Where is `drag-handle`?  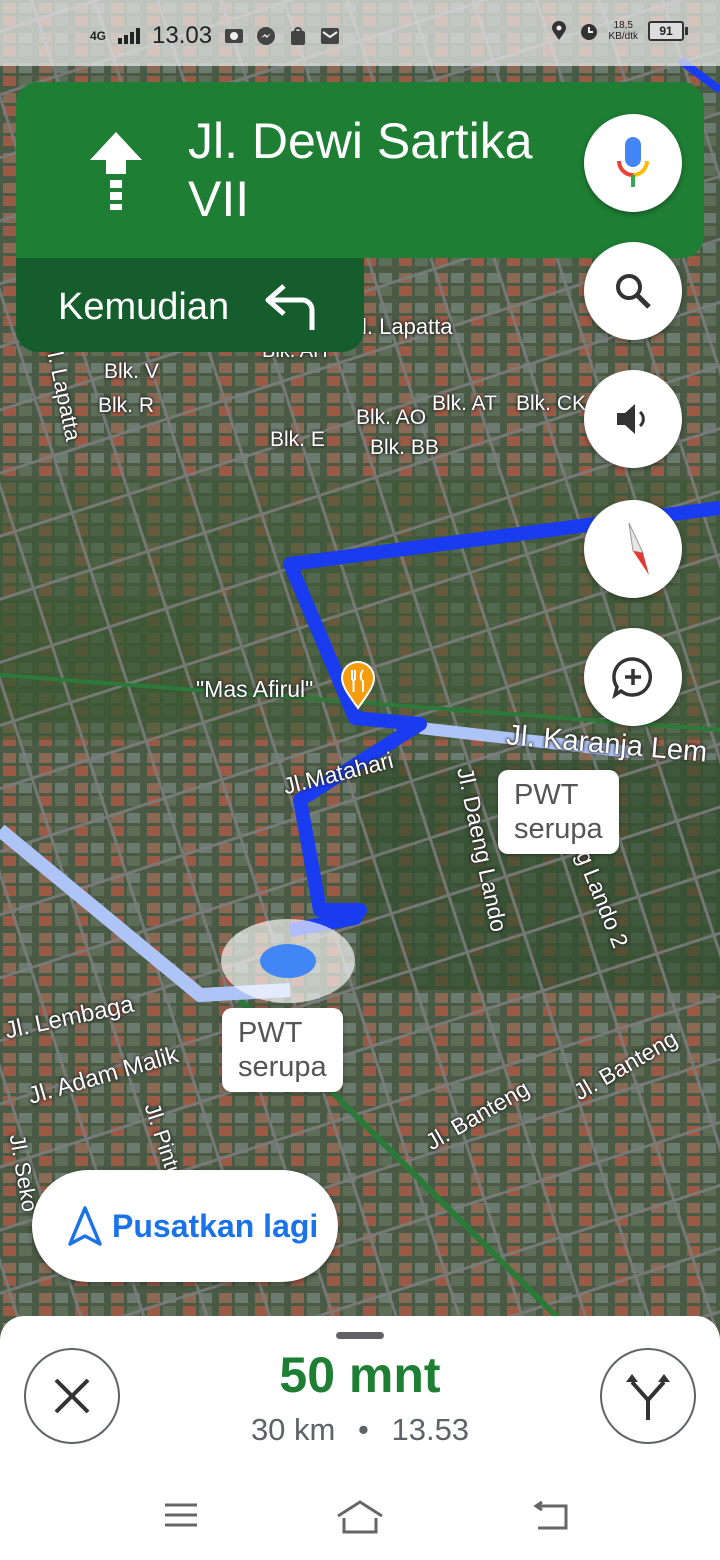 drag-handle is located at coordinates (360, 1335).